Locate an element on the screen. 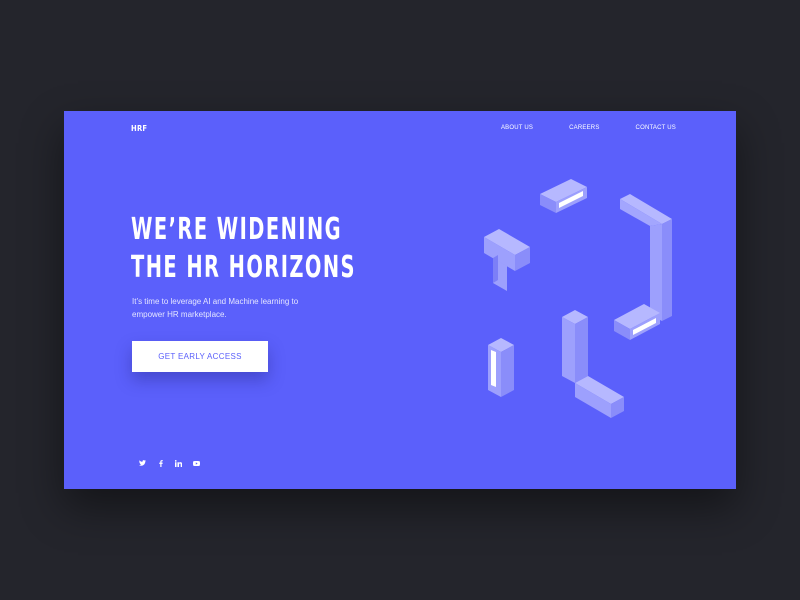 The image size is (800, 600). isometric-hexagon-illustration is located at coordinates (578, 298).